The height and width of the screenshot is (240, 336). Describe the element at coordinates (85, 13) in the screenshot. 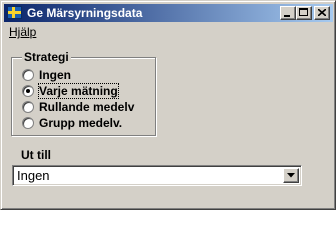

I see `window-title: Ge Märsyrningsdata` at that location.